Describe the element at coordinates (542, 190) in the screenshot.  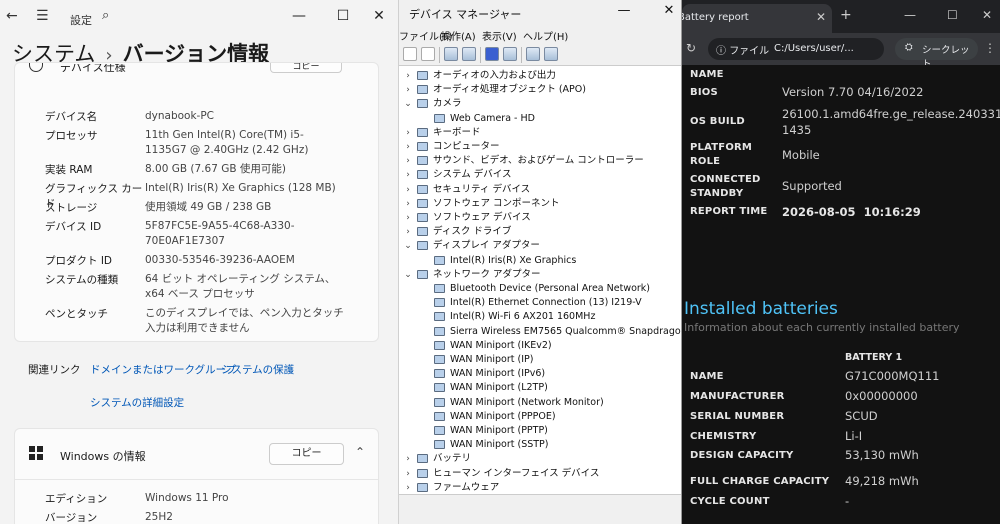
I see `tree-category: › セキュリティ デバイス` at that location.